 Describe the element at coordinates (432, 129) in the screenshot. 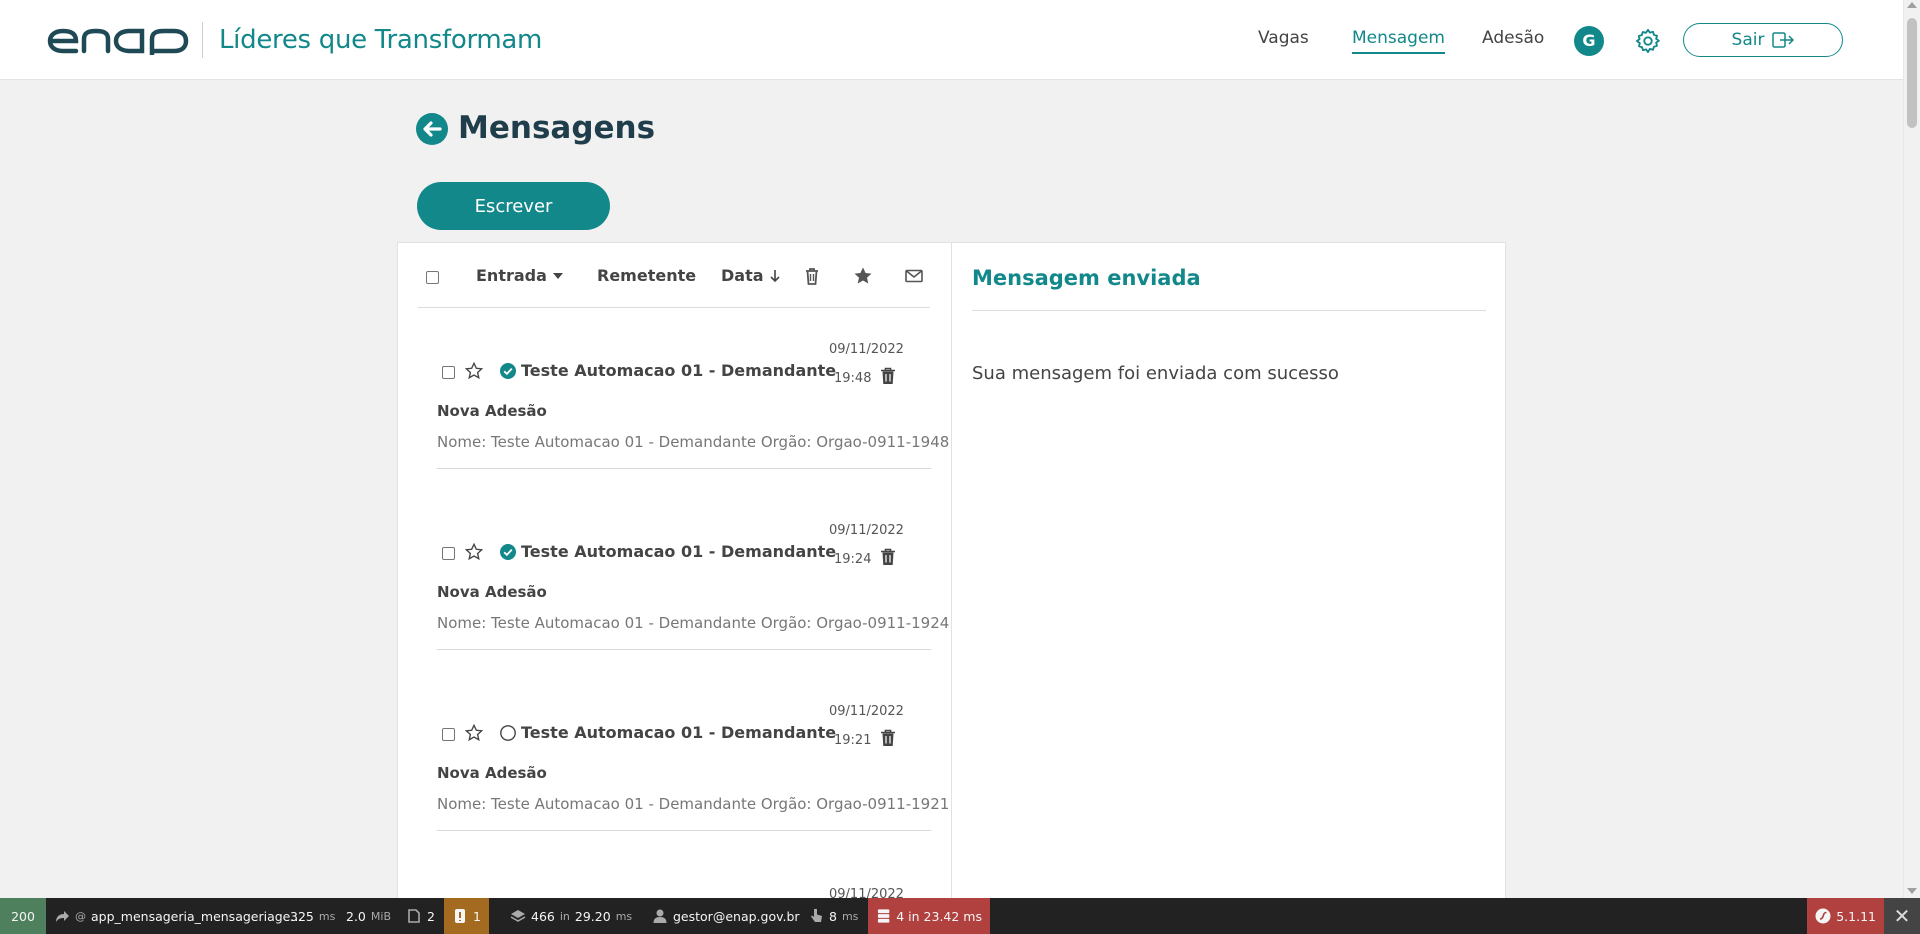

I see `arrow-left-circle-icon` at that location.